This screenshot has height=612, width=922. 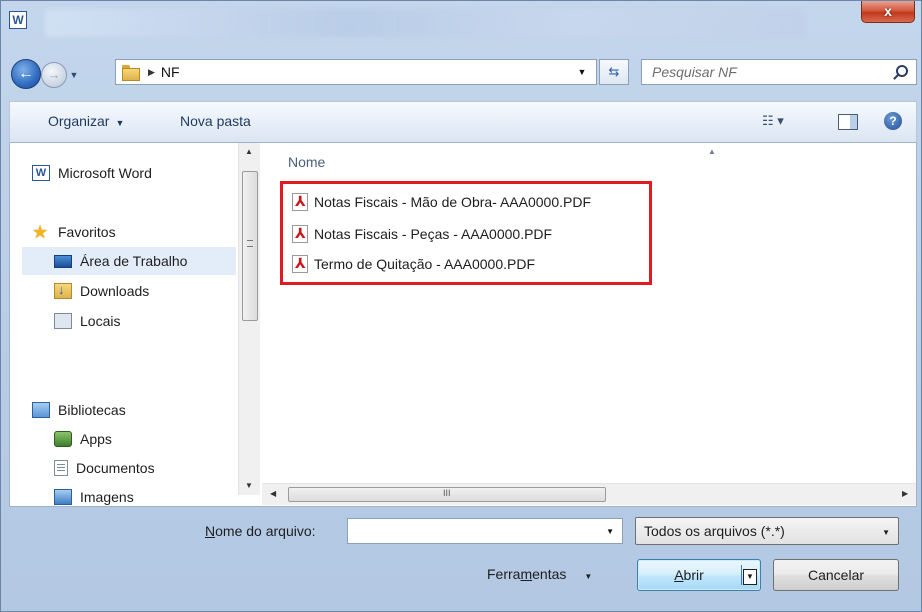 What do you see at coordinates (888, 12) in the screenshot?
I see `close-button: x` at bounding box center [888, 12].